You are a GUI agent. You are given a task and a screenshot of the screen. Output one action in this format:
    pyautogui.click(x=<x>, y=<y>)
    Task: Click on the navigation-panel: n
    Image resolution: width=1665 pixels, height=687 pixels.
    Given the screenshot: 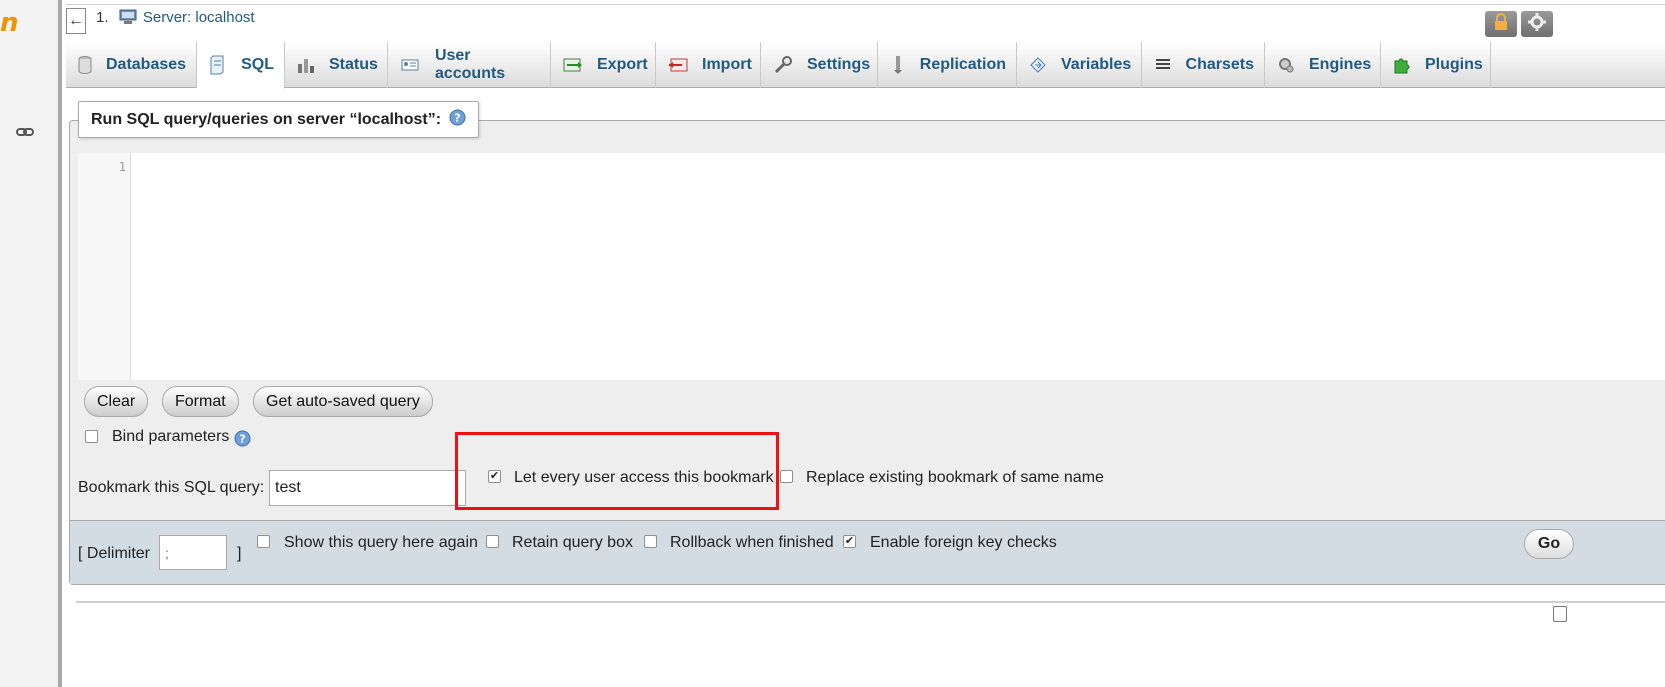 What is the action you would take?
    pyautogui.click(x=31, y=343)
    